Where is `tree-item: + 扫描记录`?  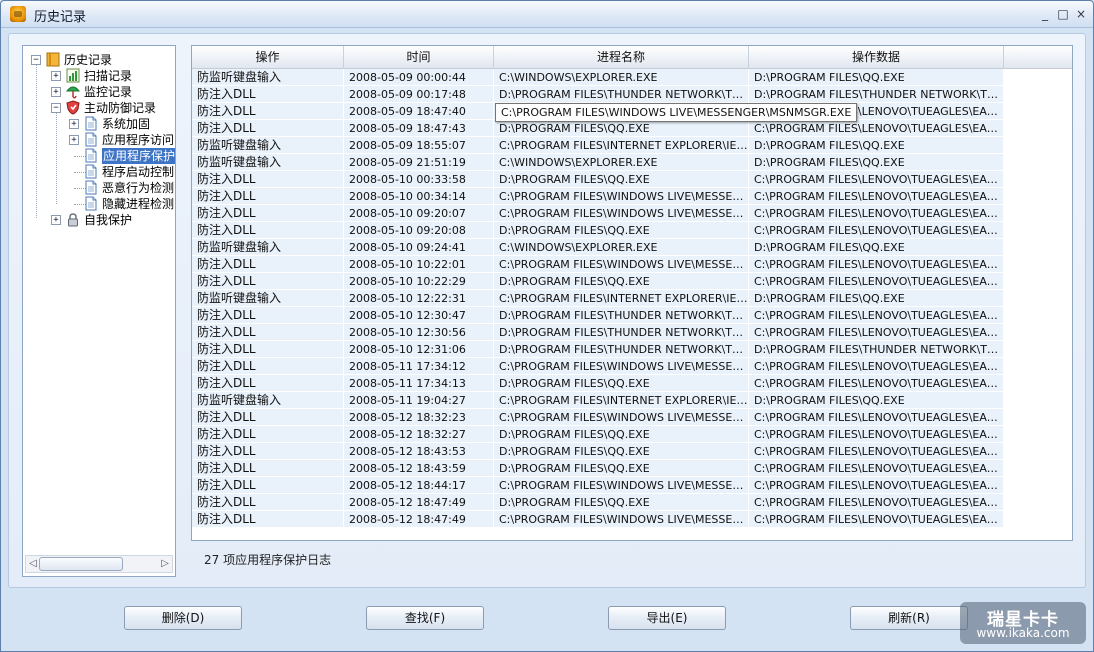 tree-item: + 扫描记录 is located at coordinates (99, 76).